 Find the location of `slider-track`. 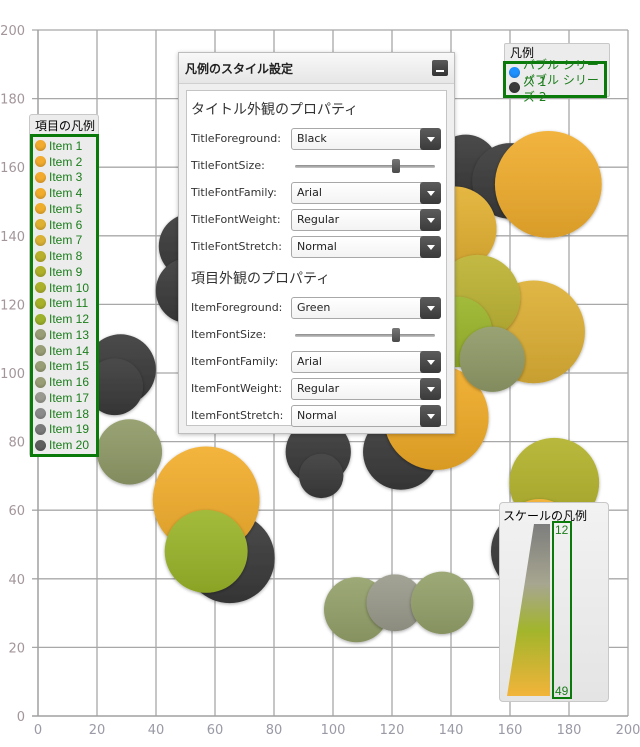

slider-track is located at coordinates (365, 166).